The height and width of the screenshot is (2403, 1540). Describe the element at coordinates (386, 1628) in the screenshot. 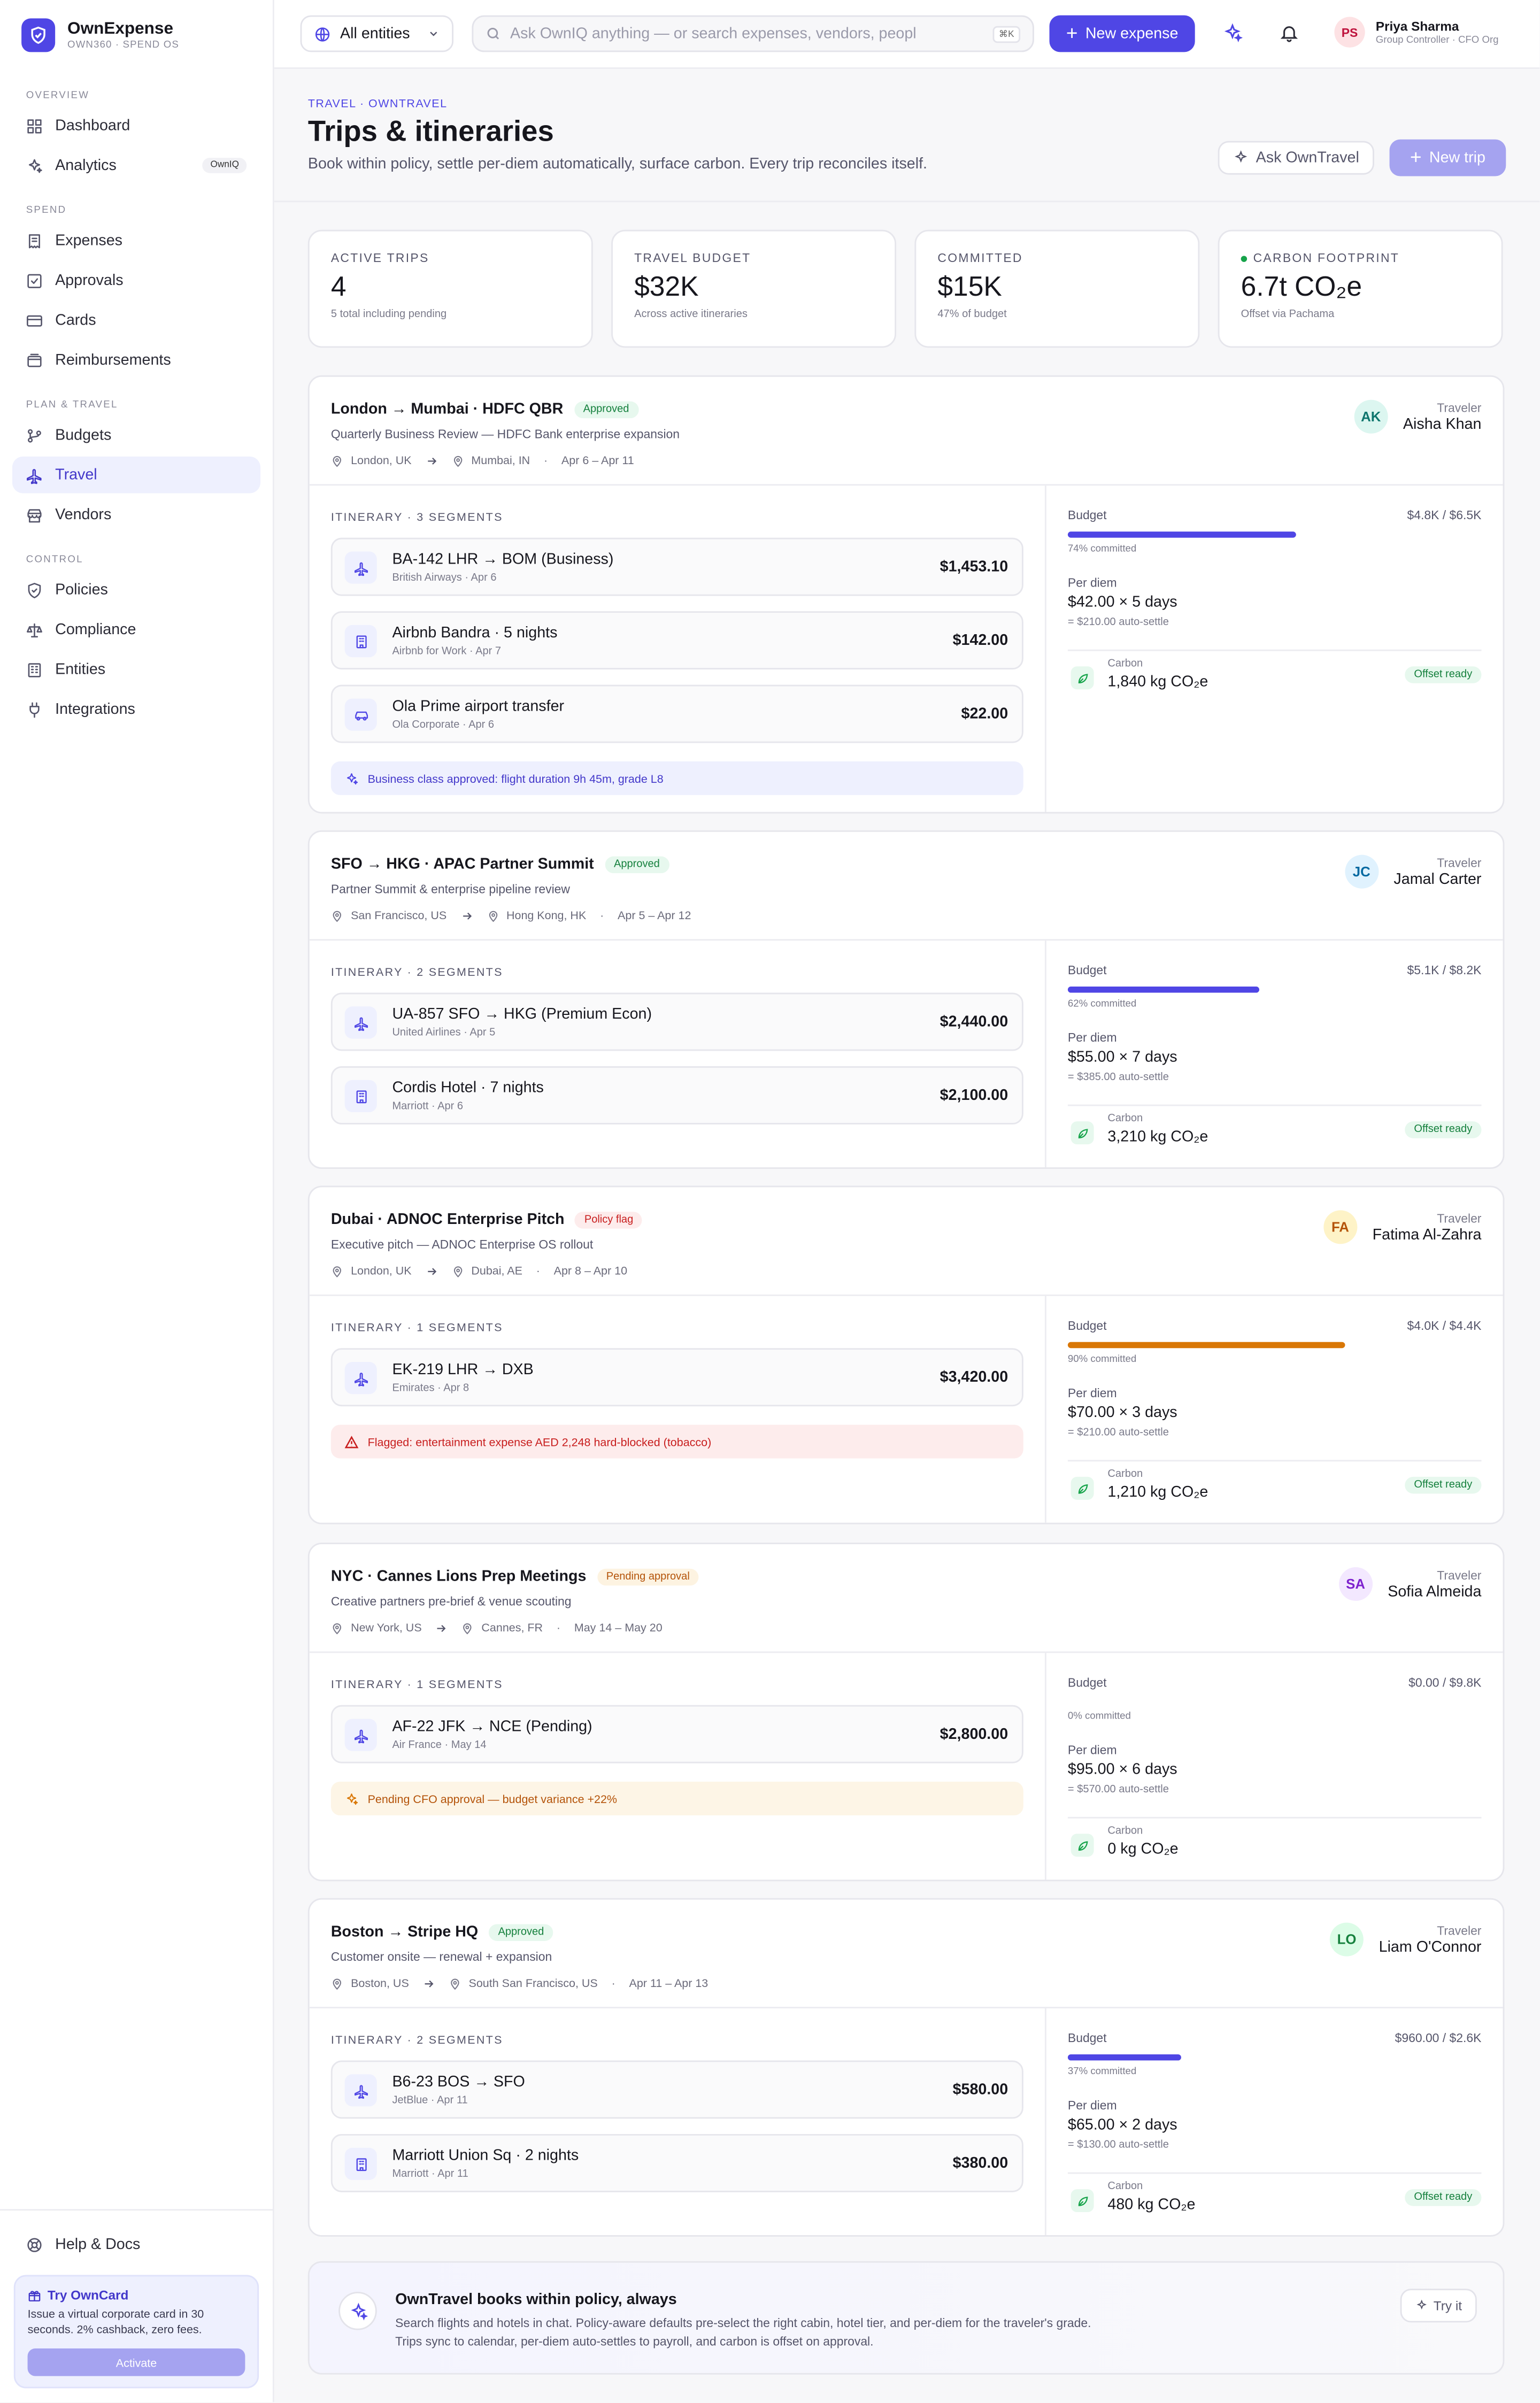

I see `trip-origin: New York, US` at that location.